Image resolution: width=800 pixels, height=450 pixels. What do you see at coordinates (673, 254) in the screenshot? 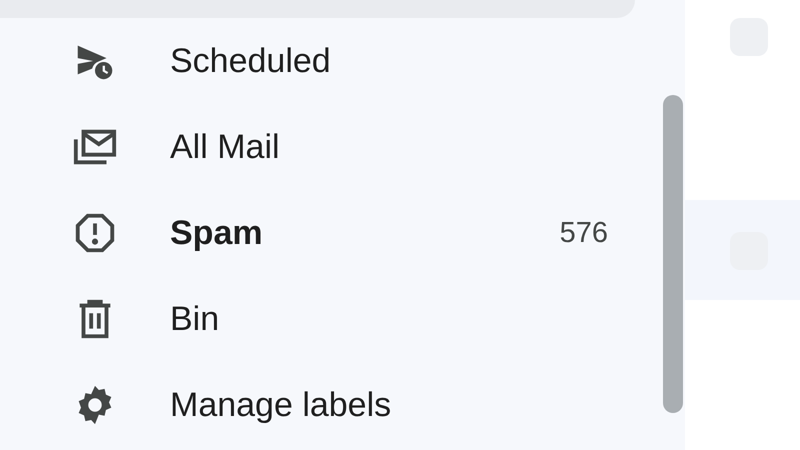
I see `scrollbar-thumb` at bounding box center [673, 254].